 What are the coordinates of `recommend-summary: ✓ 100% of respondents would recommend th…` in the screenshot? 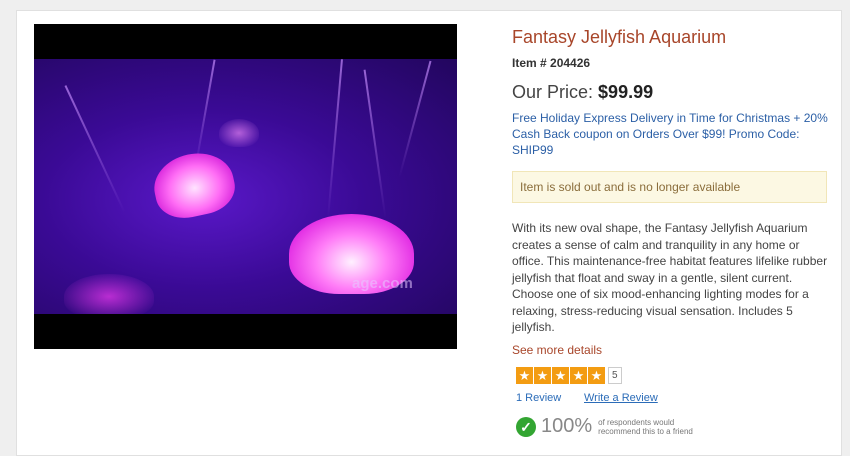 It's located at (612, 426).